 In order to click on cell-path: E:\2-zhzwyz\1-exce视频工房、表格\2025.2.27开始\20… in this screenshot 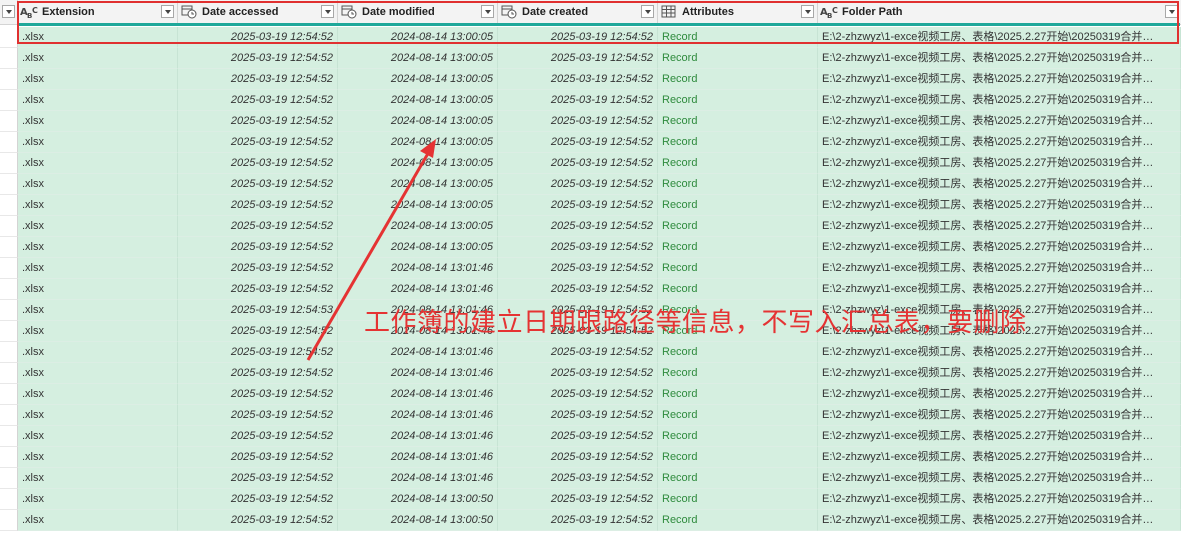, I will do `click(999, 289)`.